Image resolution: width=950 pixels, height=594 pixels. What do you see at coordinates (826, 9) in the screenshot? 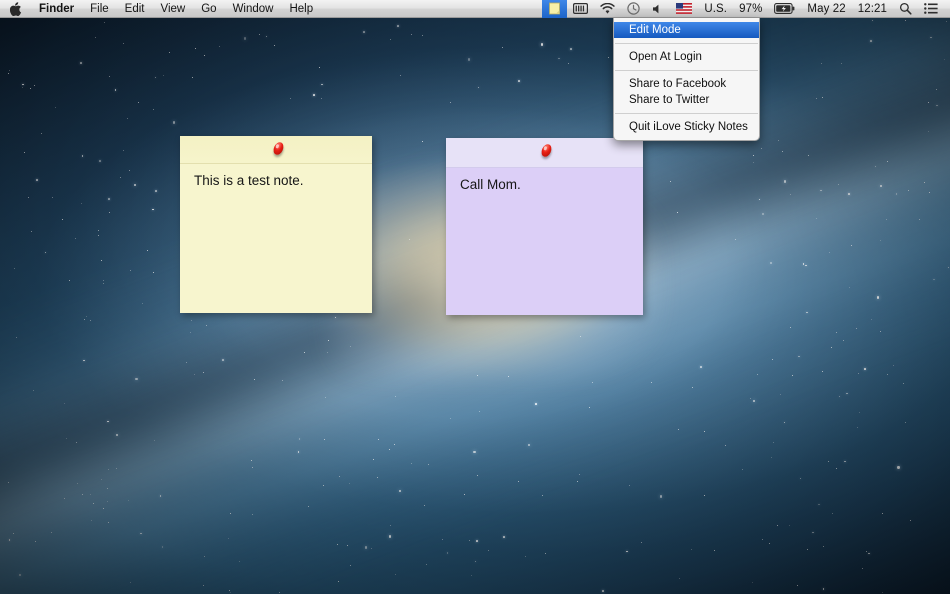
I see `date-label: May 22` at bounding box center [826, 9].